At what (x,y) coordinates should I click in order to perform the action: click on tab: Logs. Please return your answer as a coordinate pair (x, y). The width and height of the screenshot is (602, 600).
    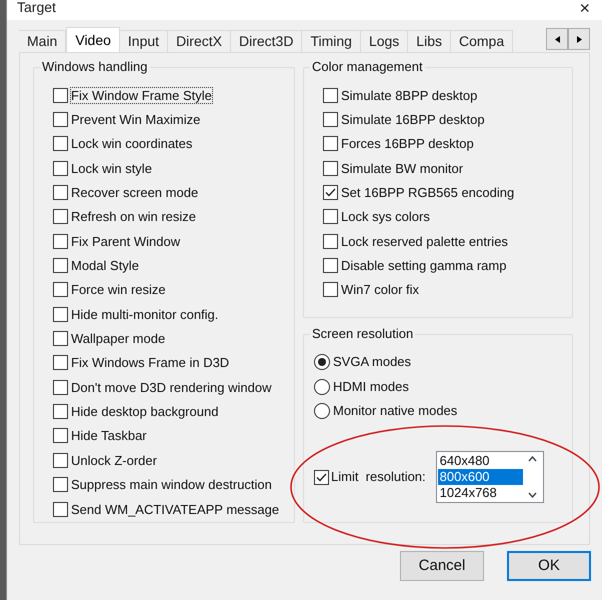
    Looking at the image, I should click on (384, 41).